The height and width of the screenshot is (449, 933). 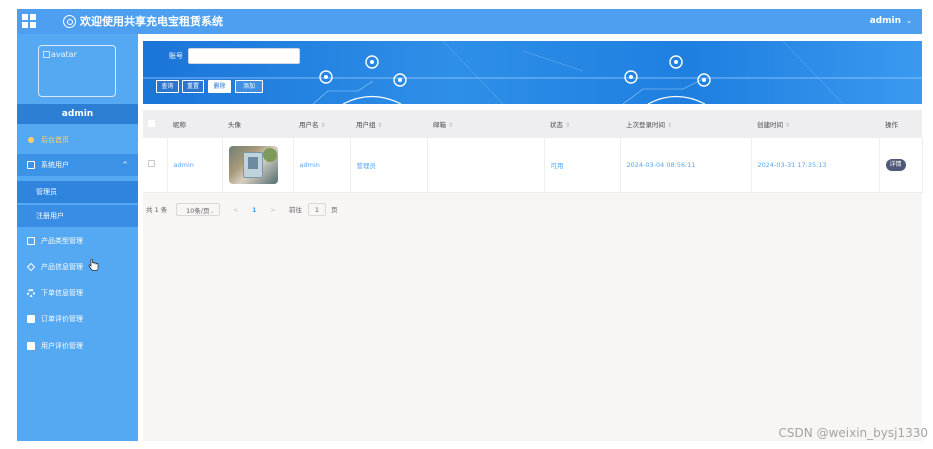 I want to click on header-avatar: 头像, so click(x=257, y=124).